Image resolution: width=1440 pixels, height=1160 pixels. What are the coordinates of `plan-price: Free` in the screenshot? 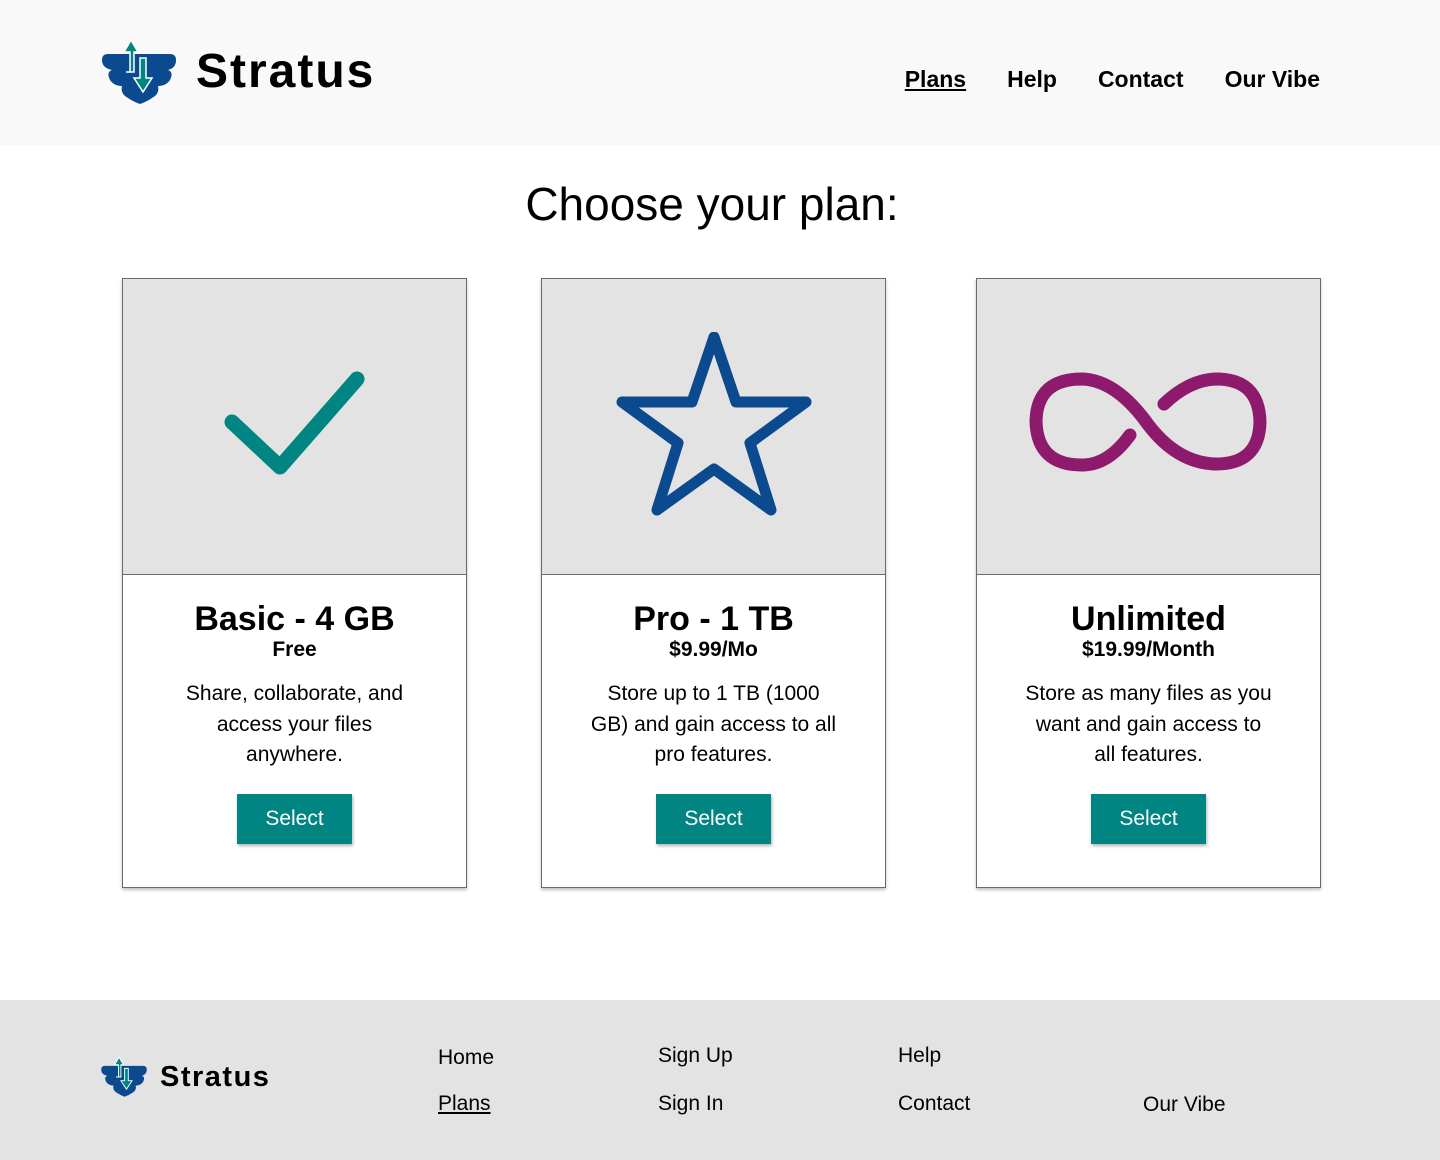 It's located at (294, 649).